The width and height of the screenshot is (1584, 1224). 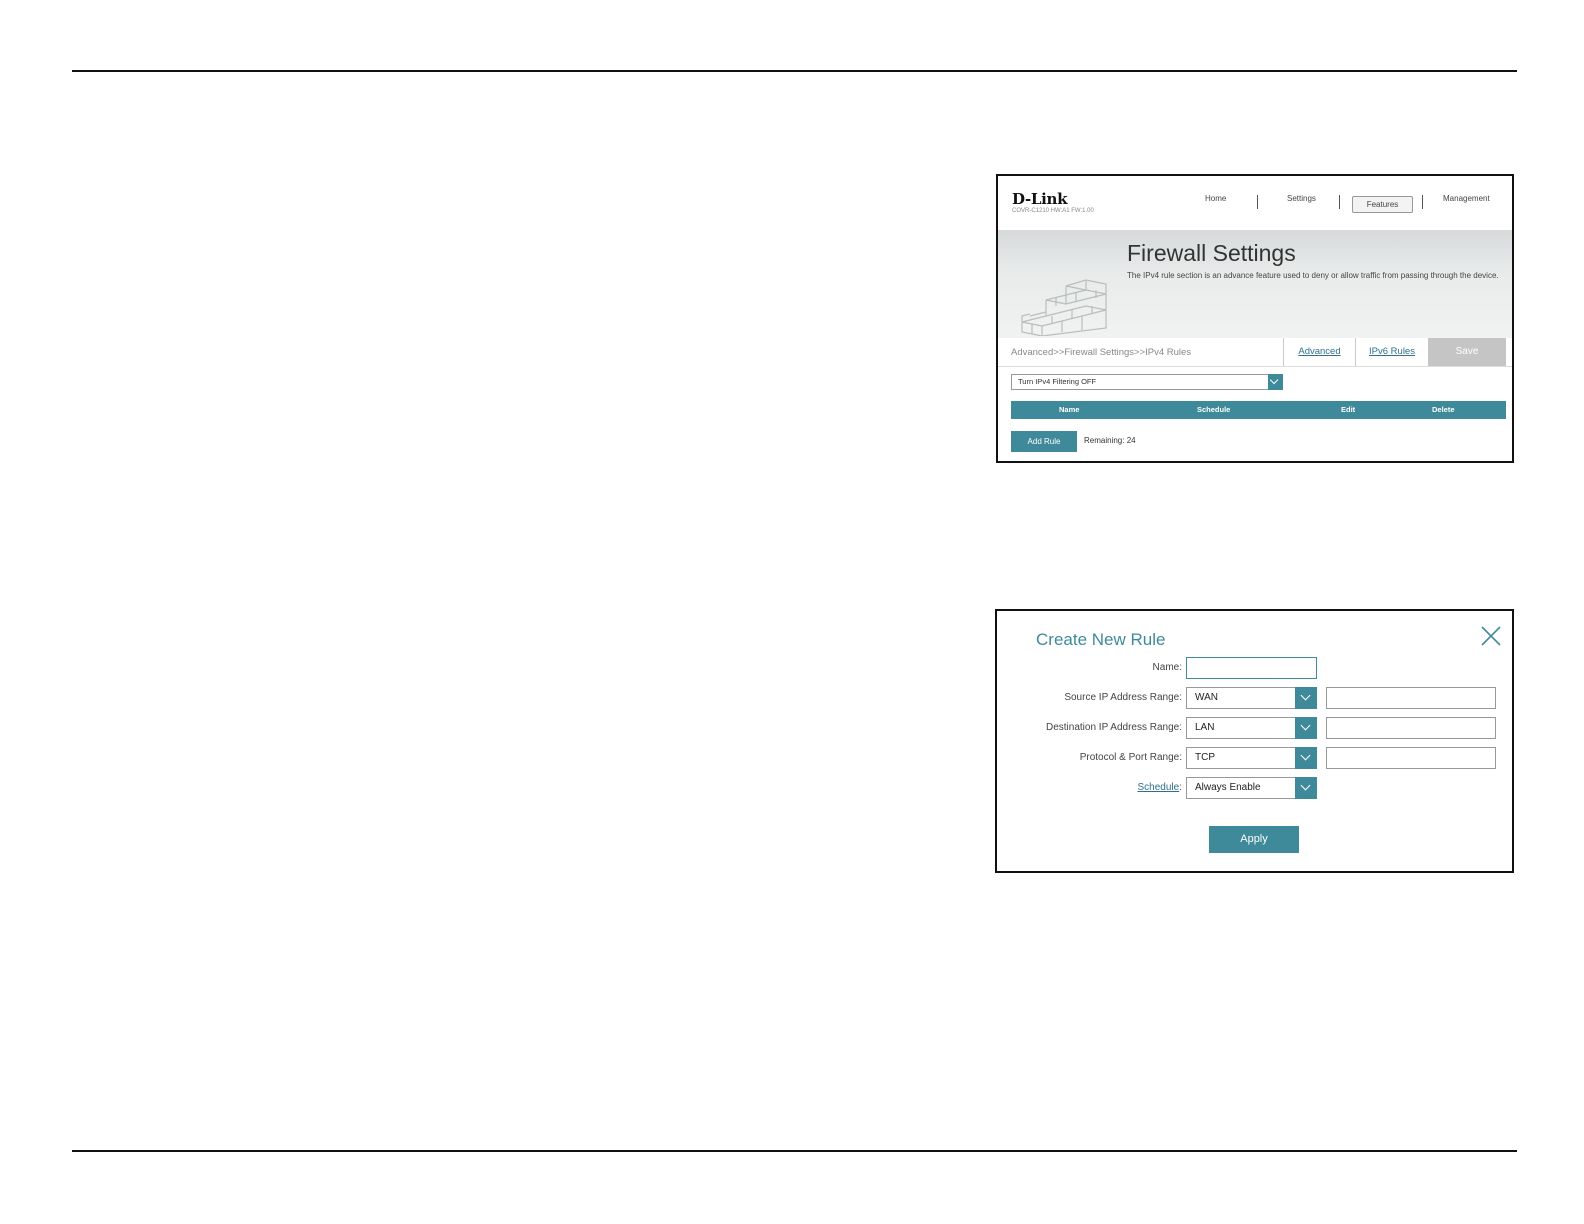 I want to click on schedule-link: Schedule, so click(x=1159, y=787).